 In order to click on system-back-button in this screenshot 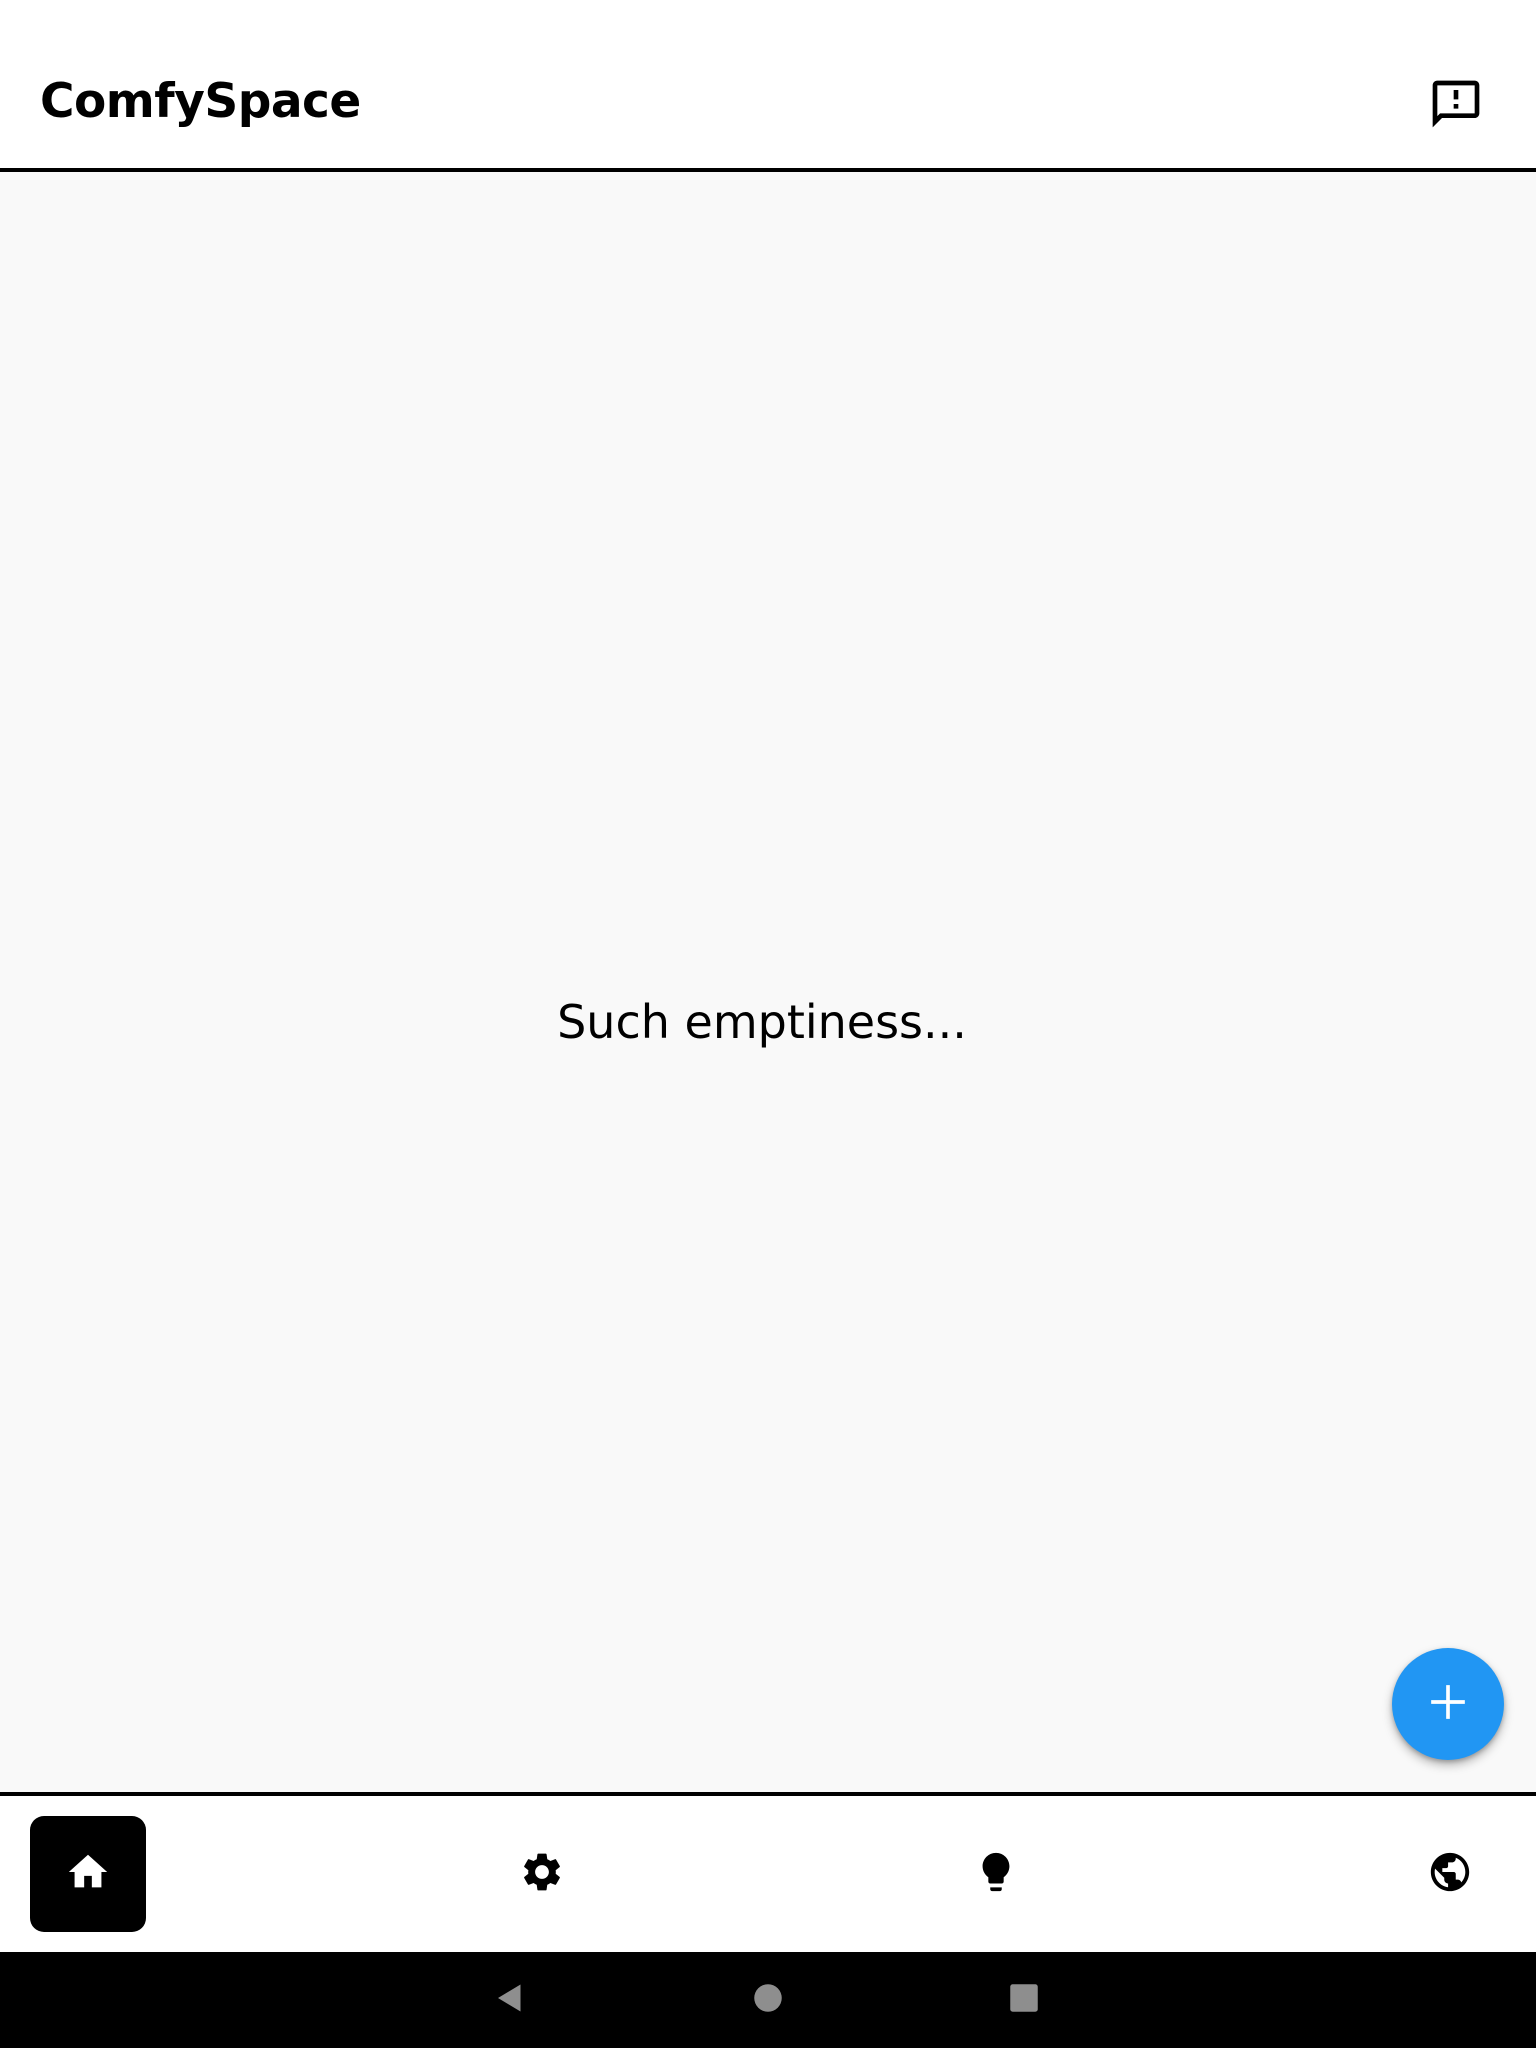, I will do `click(510, 2000)`.